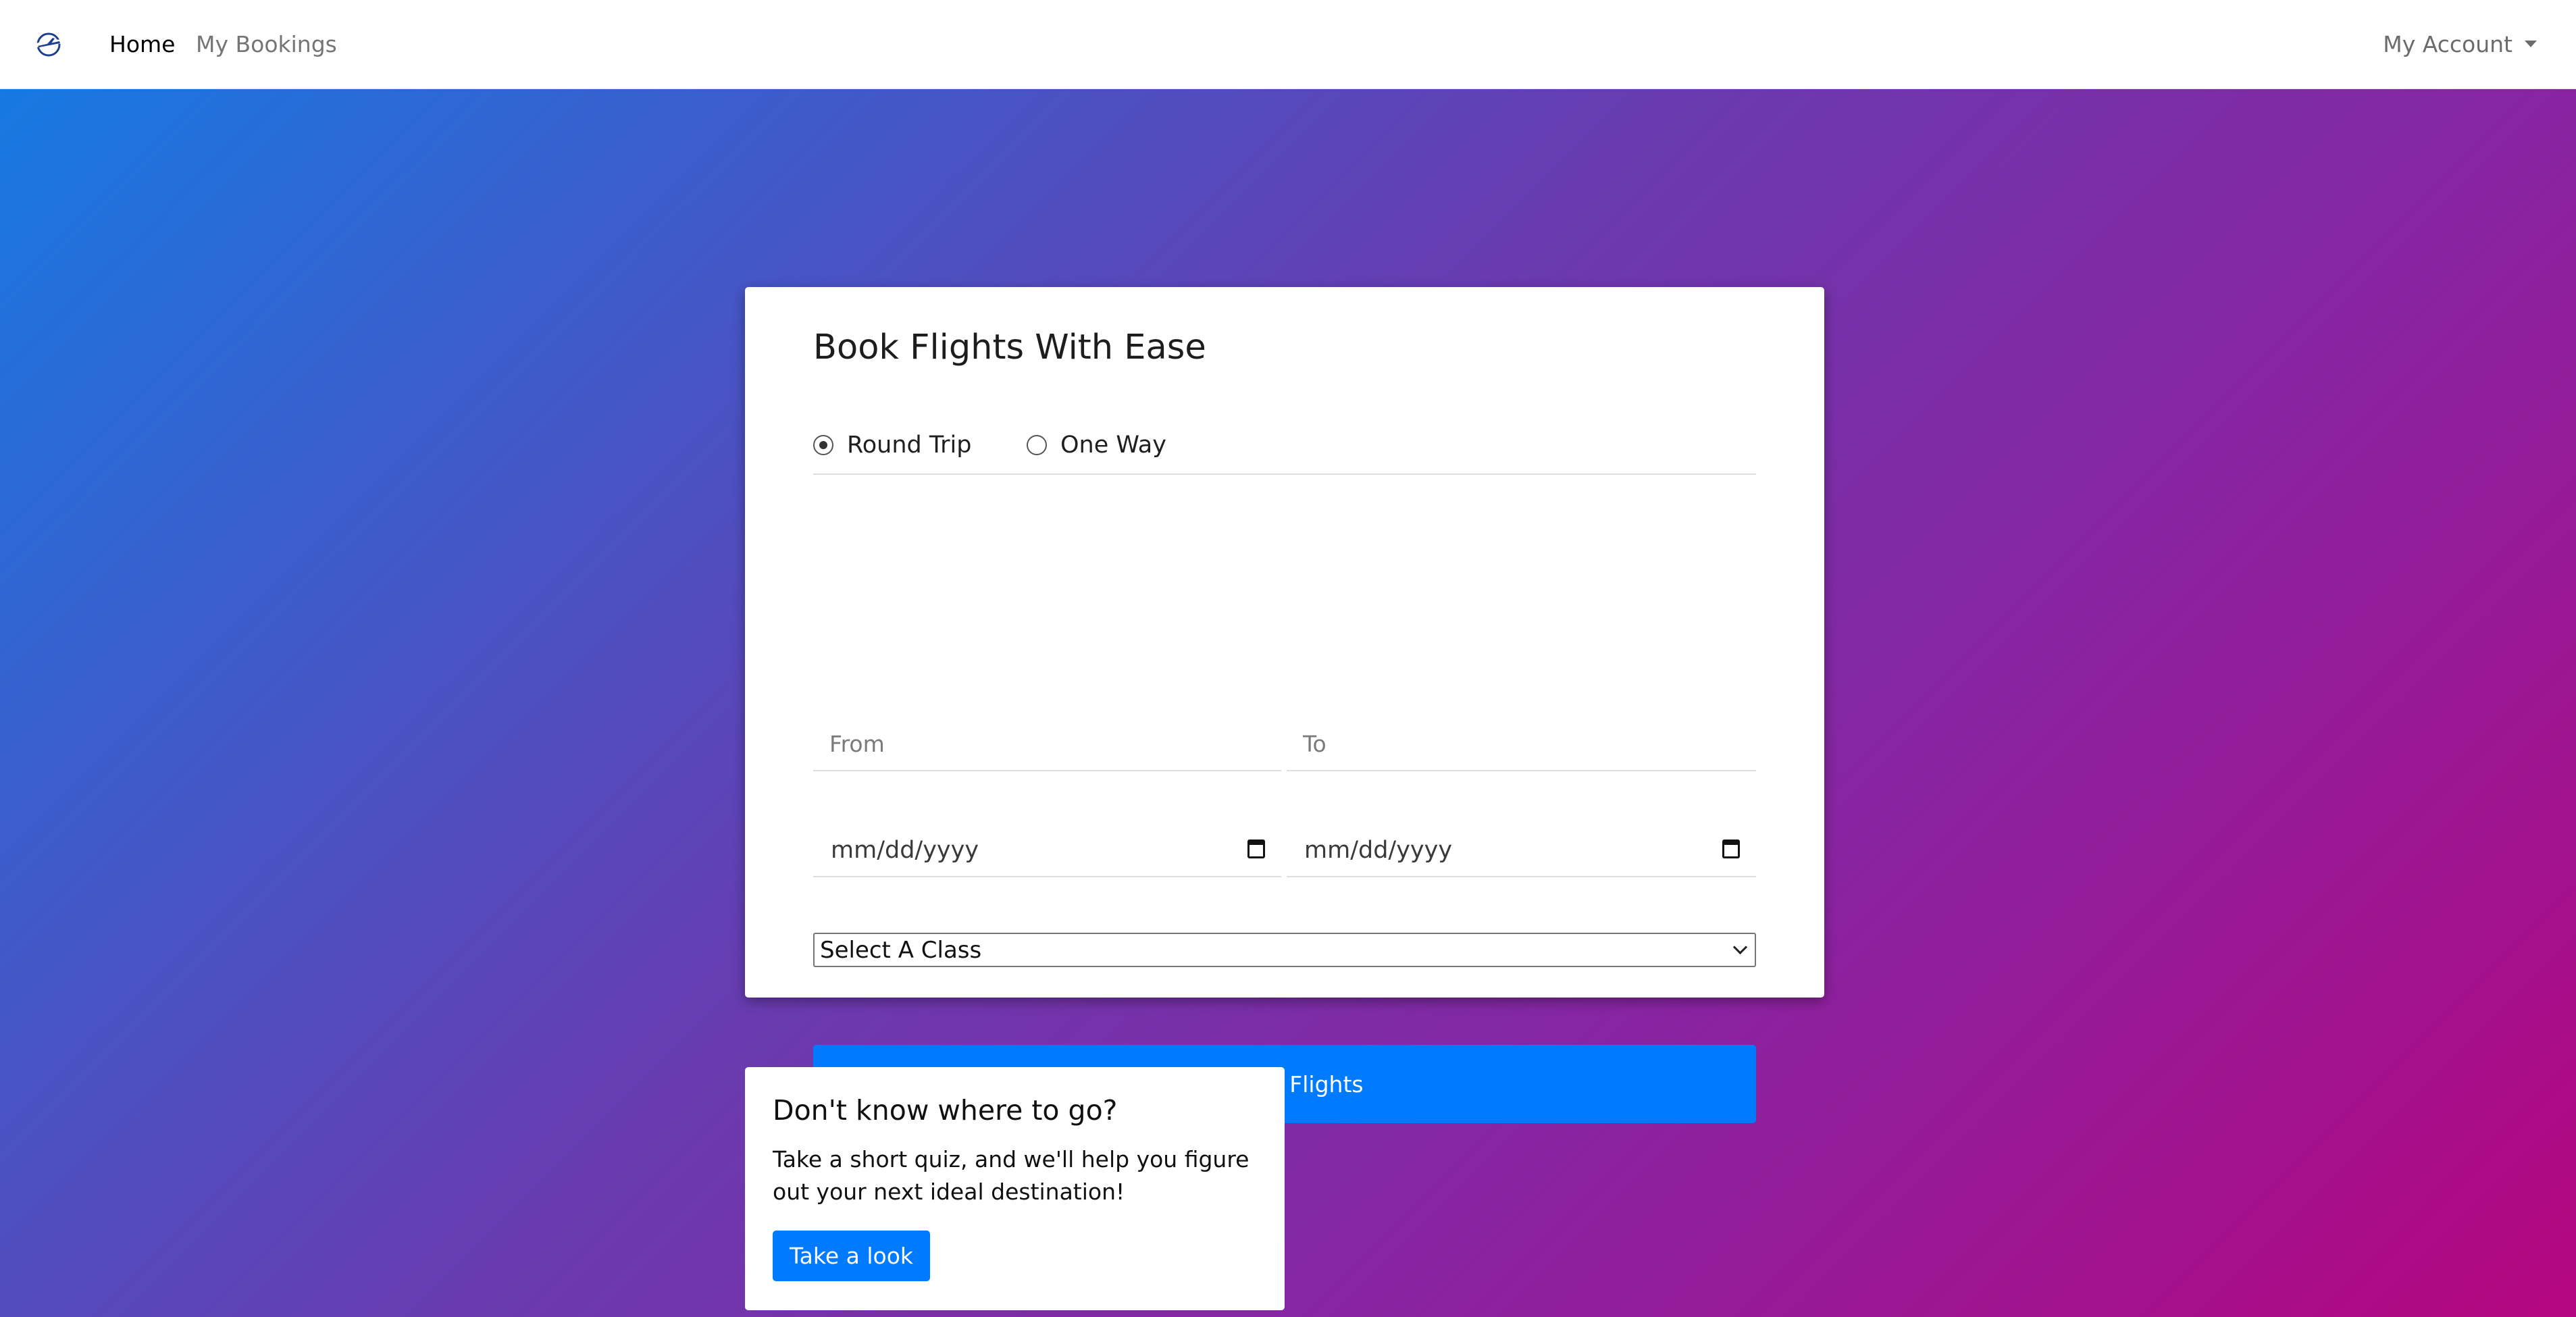 The height and width of the screenshot is (1317, 2576). What do you see at coordinates (909, 445) in the screenshot?
I see `round-trip-label: Round Trip` at bounding box center [909, 445].